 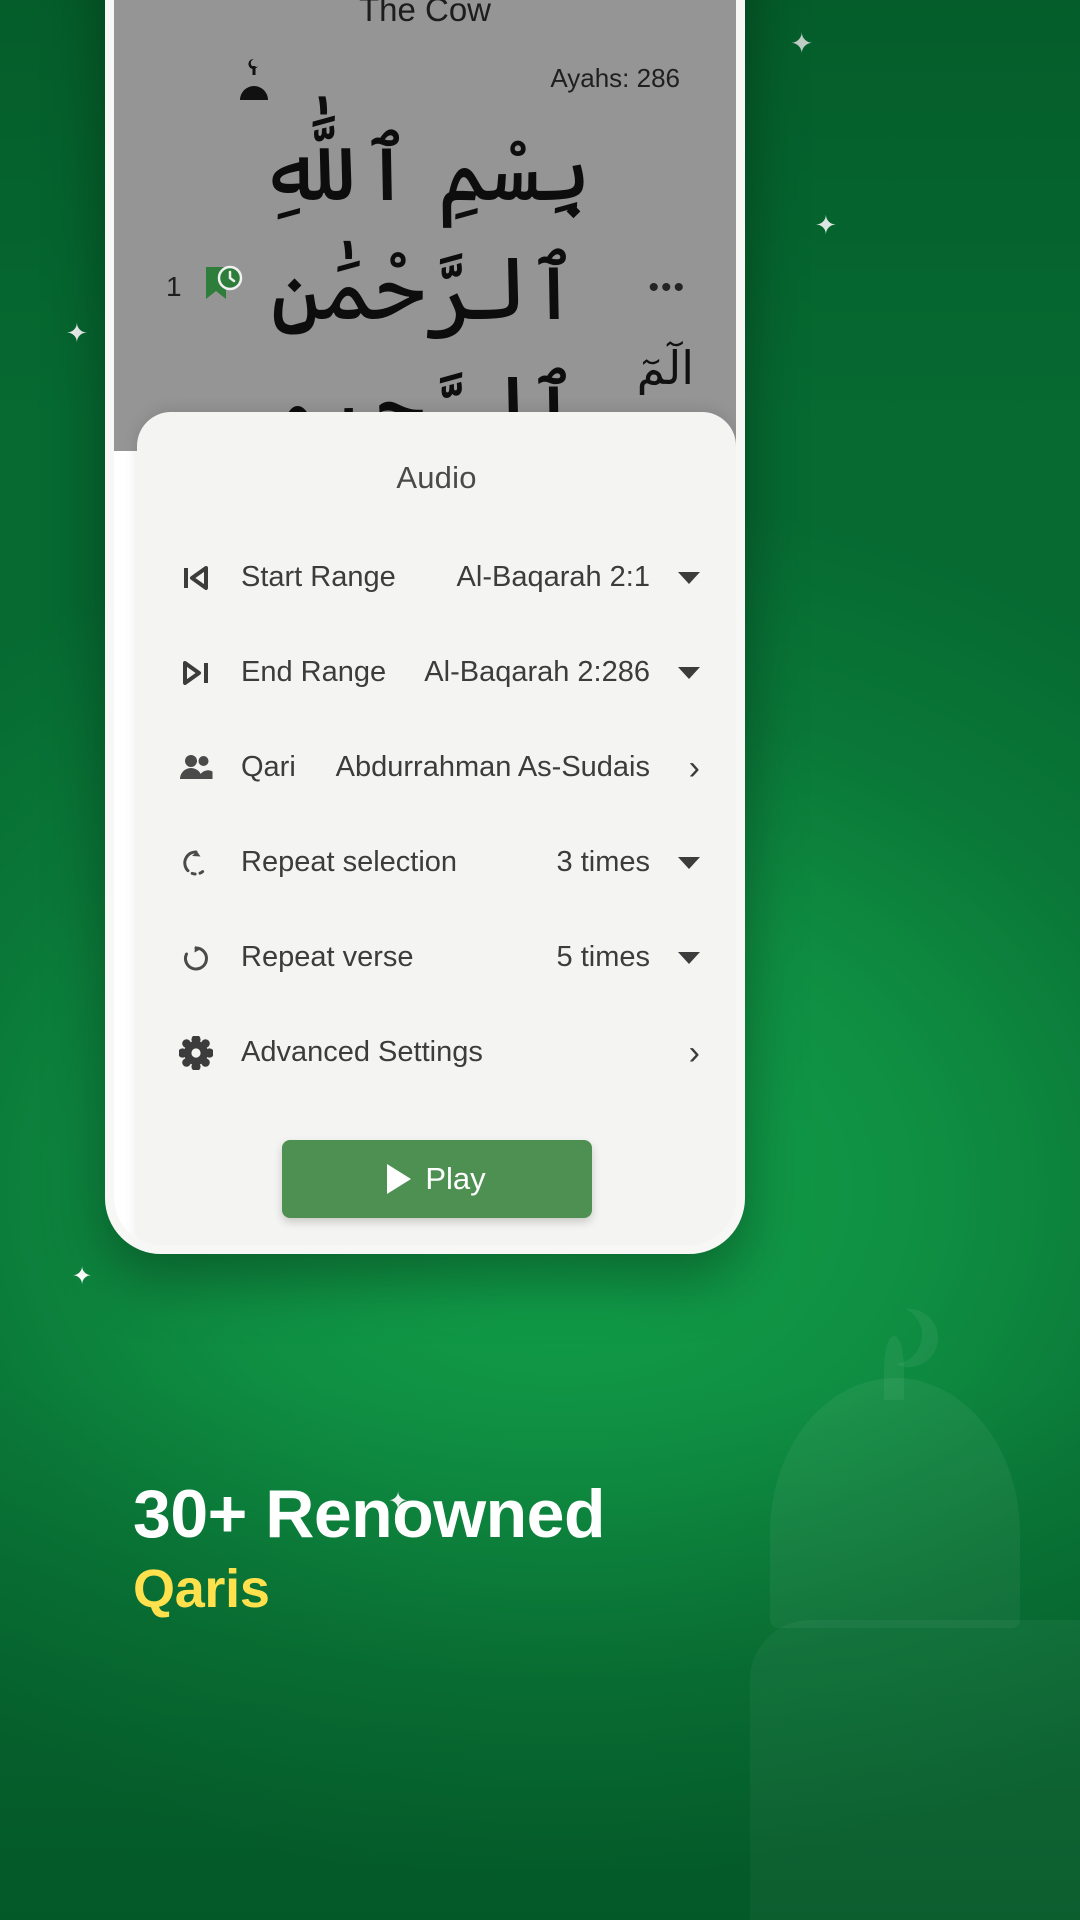 I want to click on ayah-count-label: Ayahs: 286, so click(x=615, y=78).